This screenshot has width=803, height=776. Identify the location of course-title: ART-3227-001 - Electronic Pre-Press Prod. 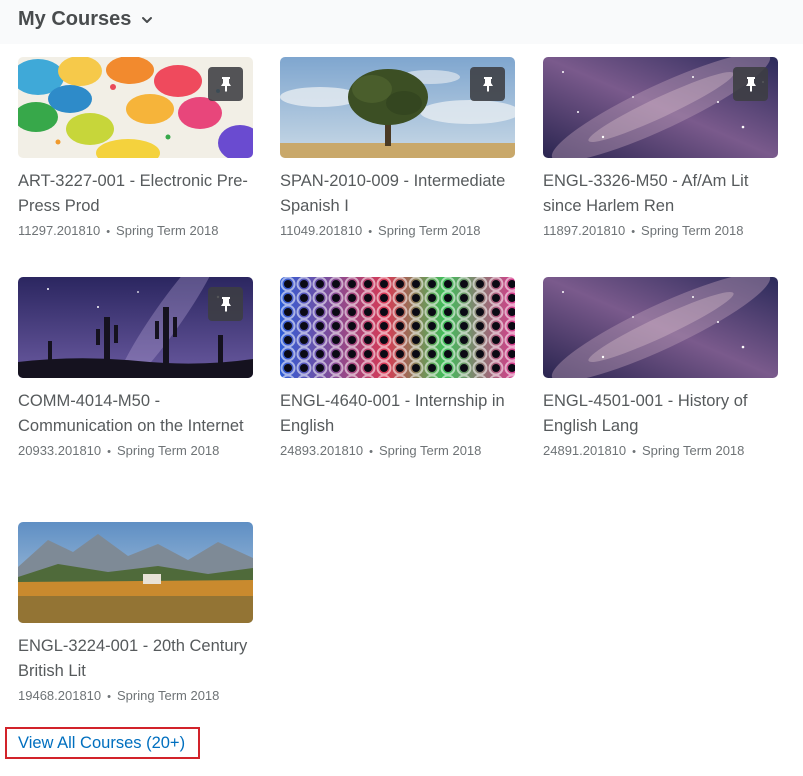
(135, 194).